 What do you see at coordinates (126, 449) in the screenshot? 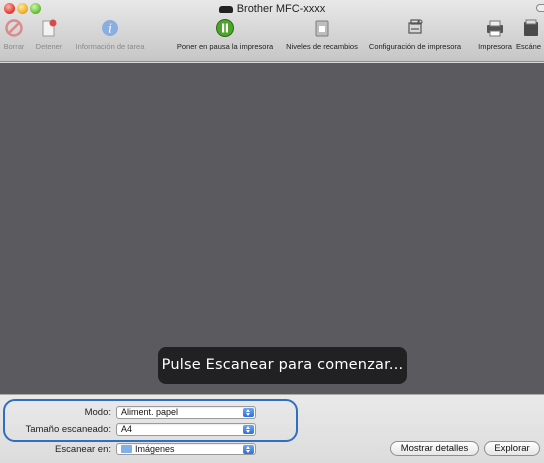
I see `pictures-folder-icon` at bounding box center [126, 449].